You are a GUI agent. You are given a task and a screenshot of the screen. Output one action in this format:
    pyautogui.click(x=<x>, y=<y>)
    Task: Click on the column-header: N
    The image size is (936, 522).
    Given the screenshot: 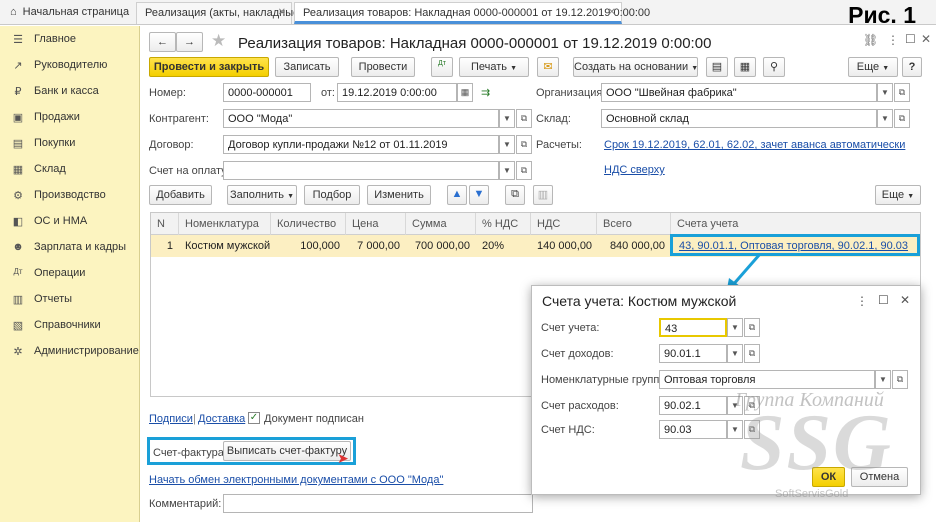 What is the action you would take?
    pyautogui.click(x=165, y=224)
    